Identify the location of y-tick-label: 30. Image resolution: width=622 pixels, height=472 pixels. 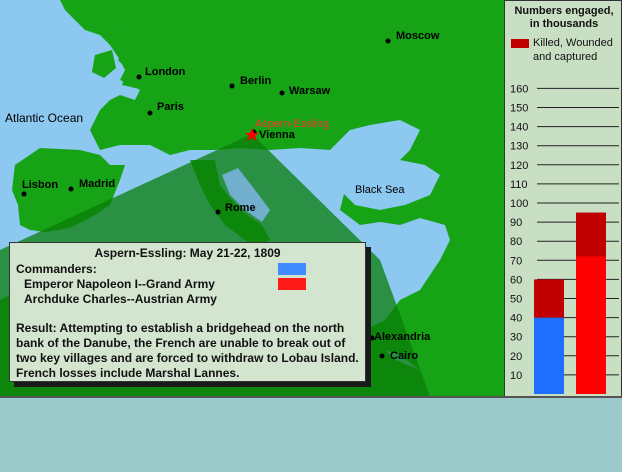
(516, 338).